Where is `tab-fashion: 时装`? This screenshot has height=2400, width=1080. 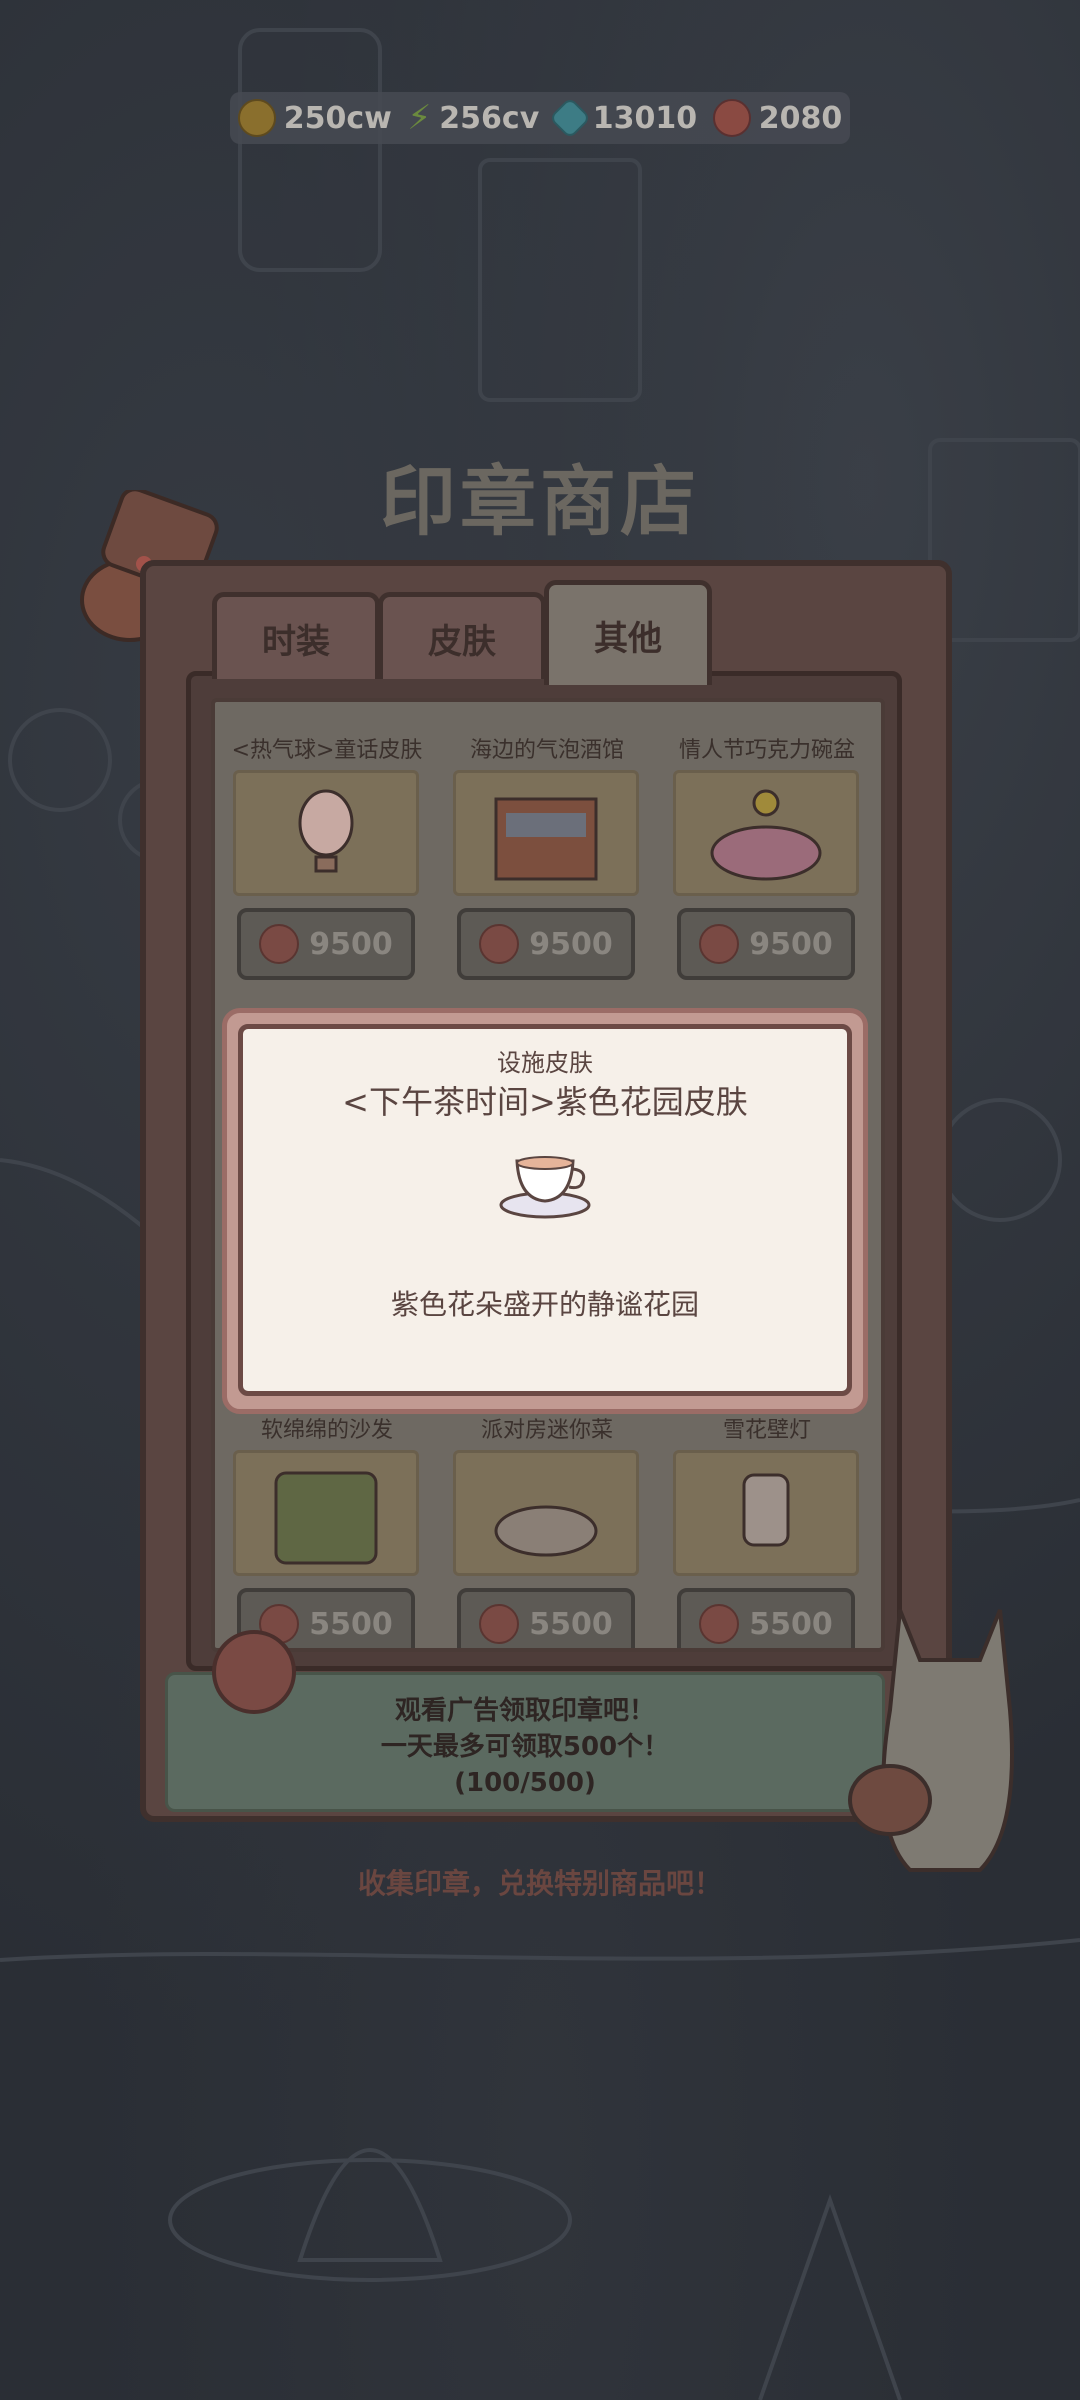 tab-fashion: 时装 is located at coordinates (296, 635).